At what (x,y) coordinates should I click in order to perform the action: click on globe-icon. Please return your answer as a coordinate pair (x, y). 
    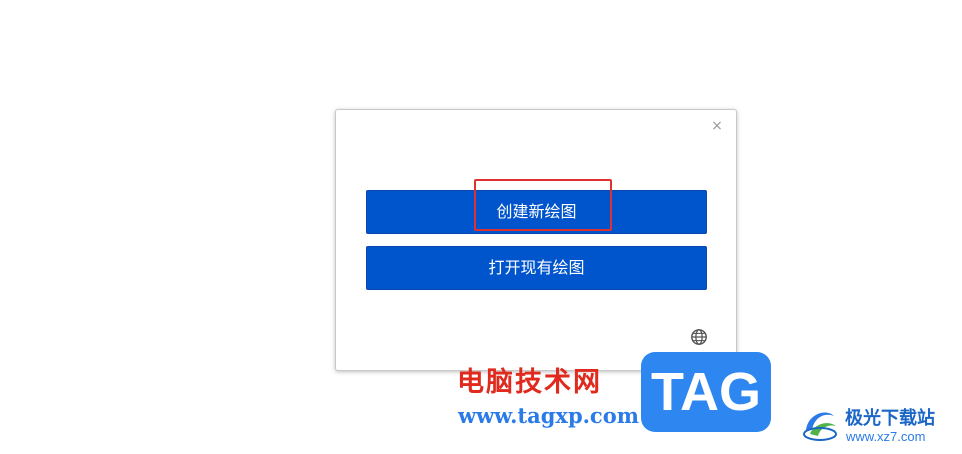
    Looking at the image, I should click on (699, 337).